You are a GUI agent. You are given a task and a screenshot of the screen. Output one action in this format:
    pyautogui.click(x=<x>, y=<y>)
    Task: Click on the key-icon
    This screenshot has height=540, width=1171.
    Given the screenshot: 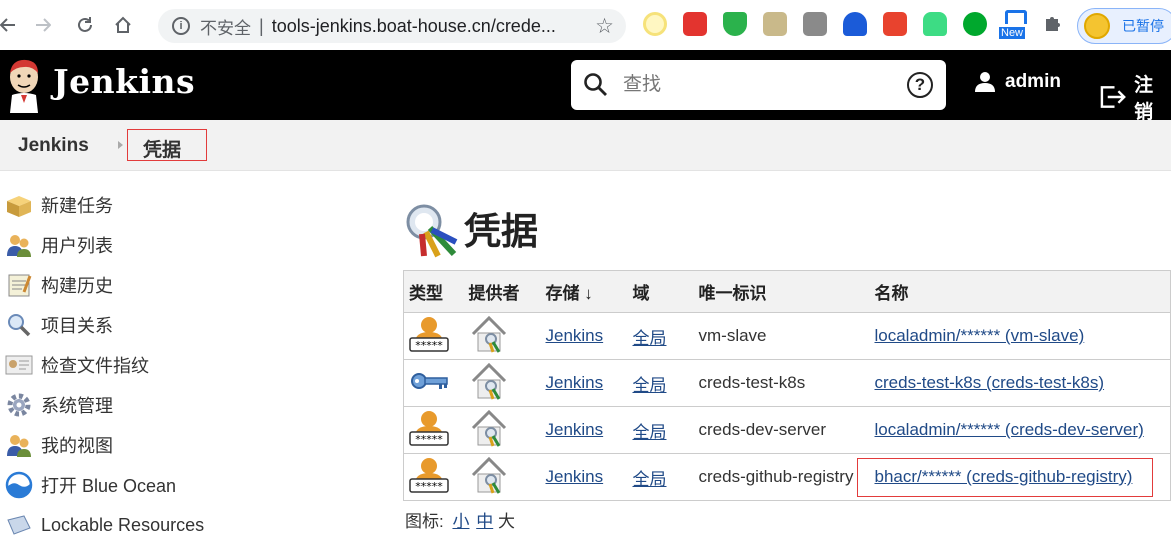 What is the action you would take?
    pyautogui.click(x=429, y=380)
    